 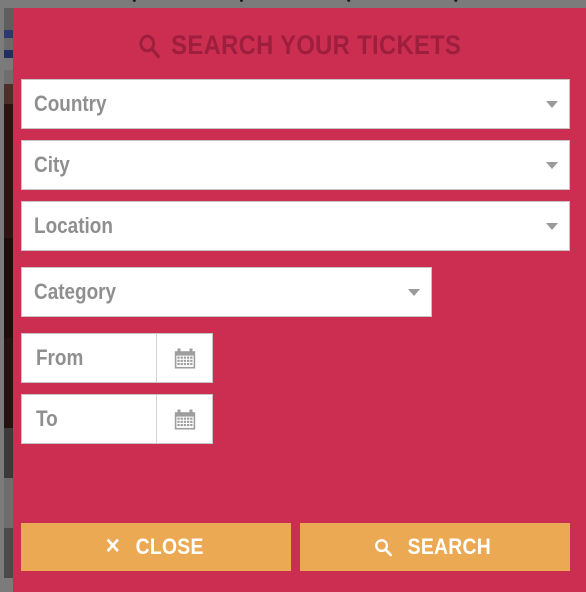 I want to click on city-select: City, so click(x=295, y=165).